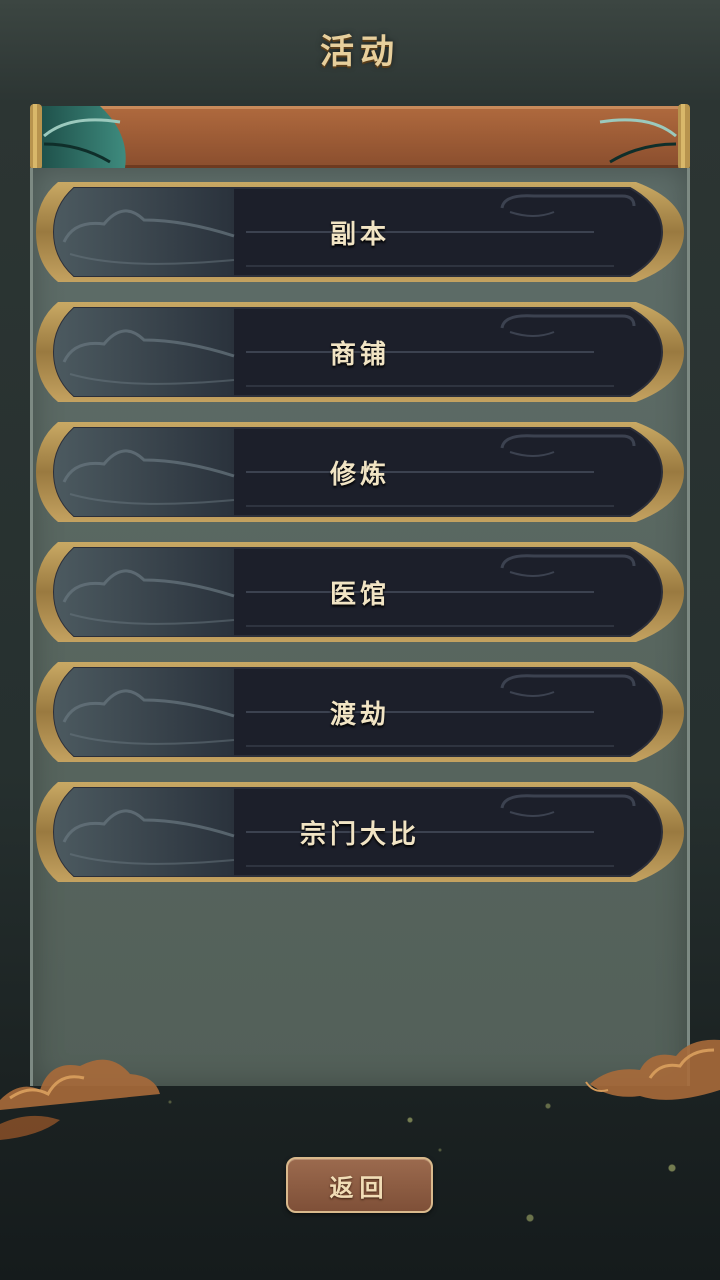 The image size is (720, 1280). What do you see at coordinates (360, 137) in the screenshot?
I see `scroll-header` at bounding box center [360, 137].